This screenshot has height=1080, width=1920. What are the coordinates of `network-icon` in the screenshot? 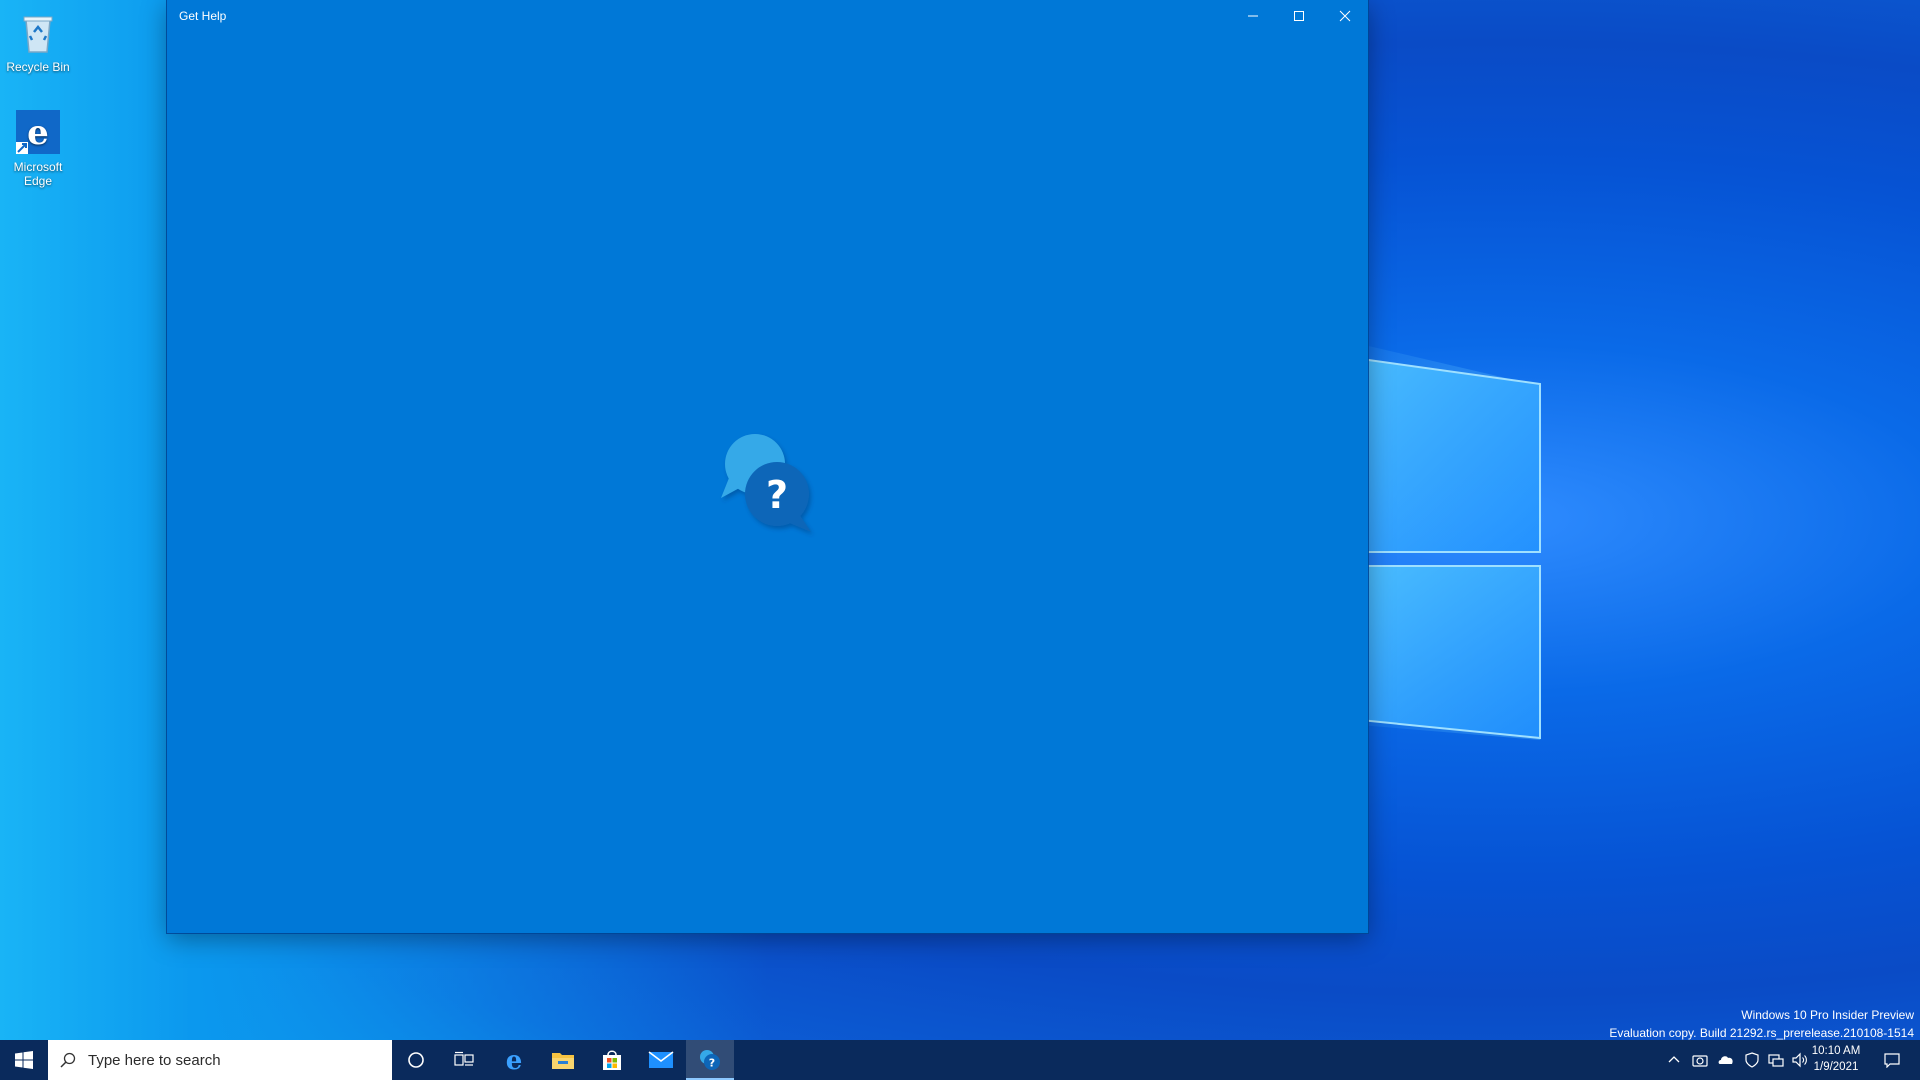 It's located at (1776, 1060).